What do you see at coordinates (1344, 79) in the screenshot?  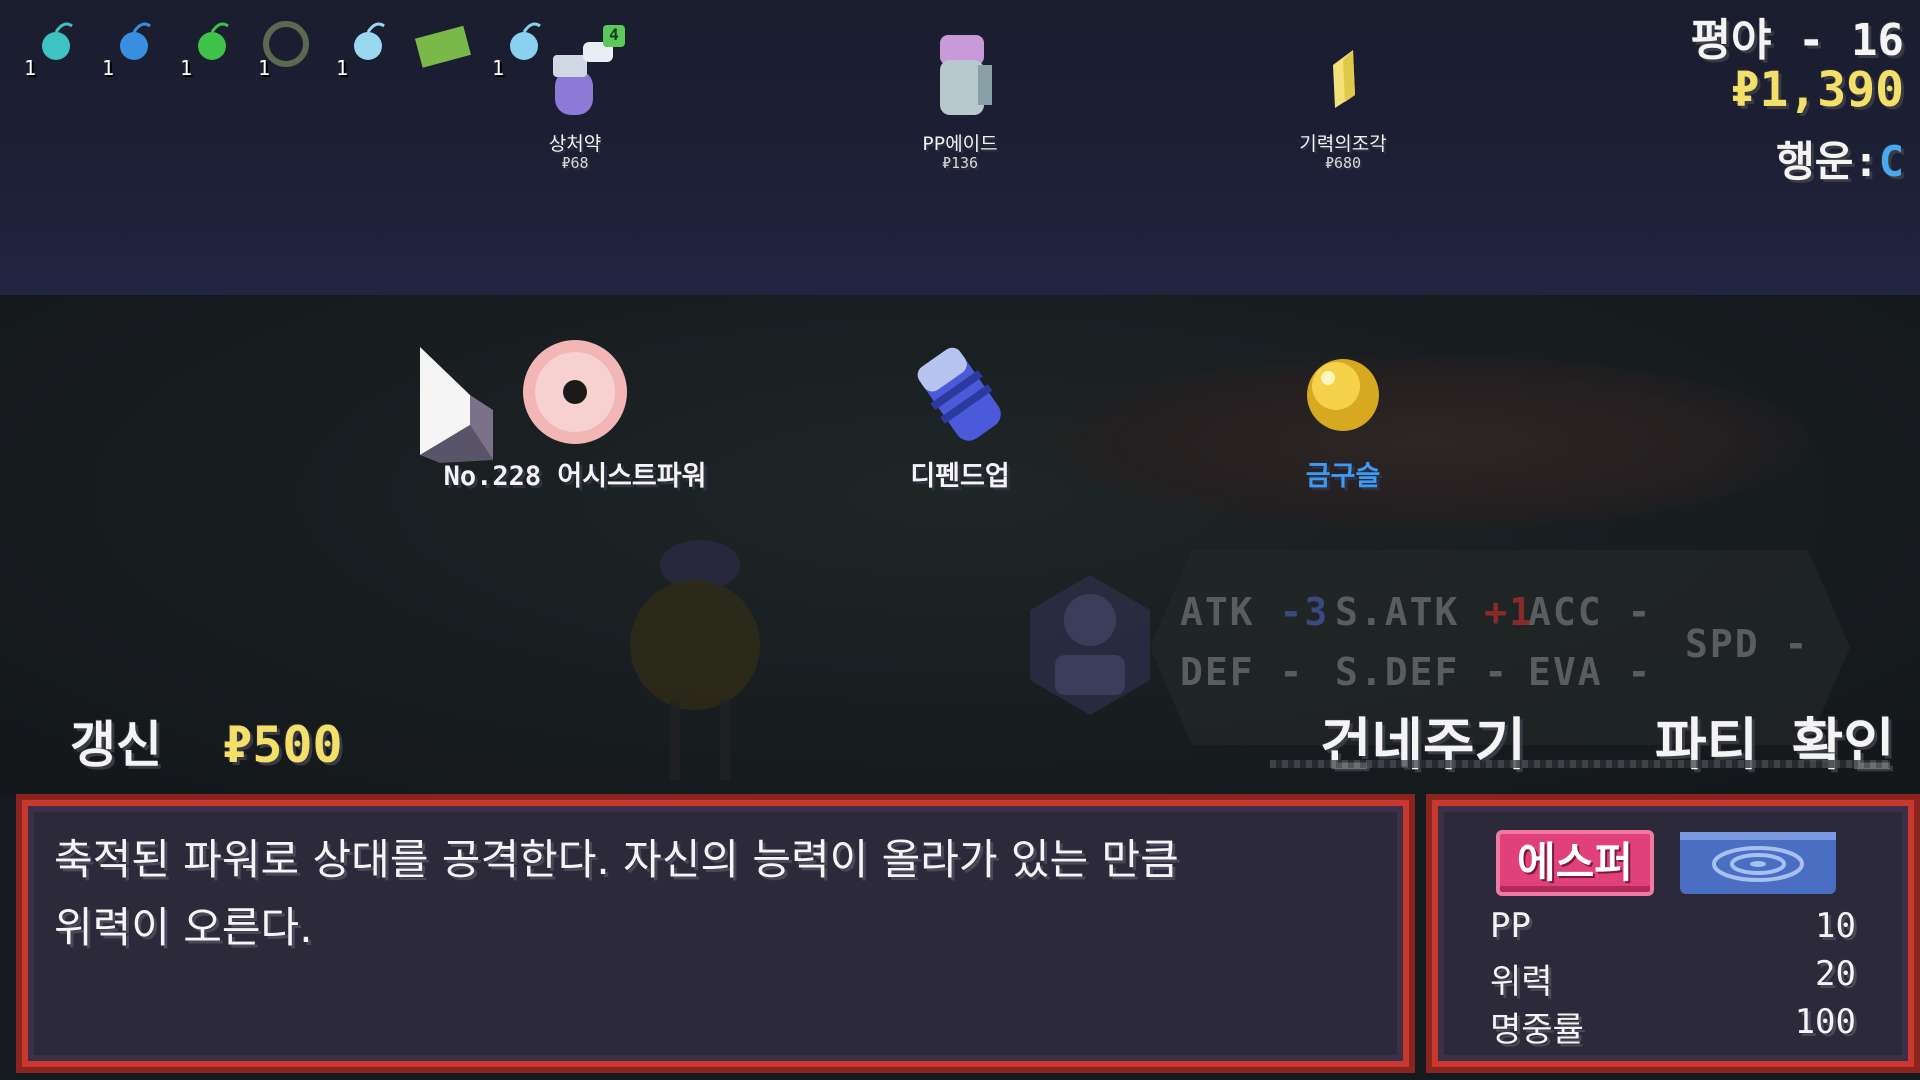 I see `revive-shard-icon` at bounding box center [1344, 79].